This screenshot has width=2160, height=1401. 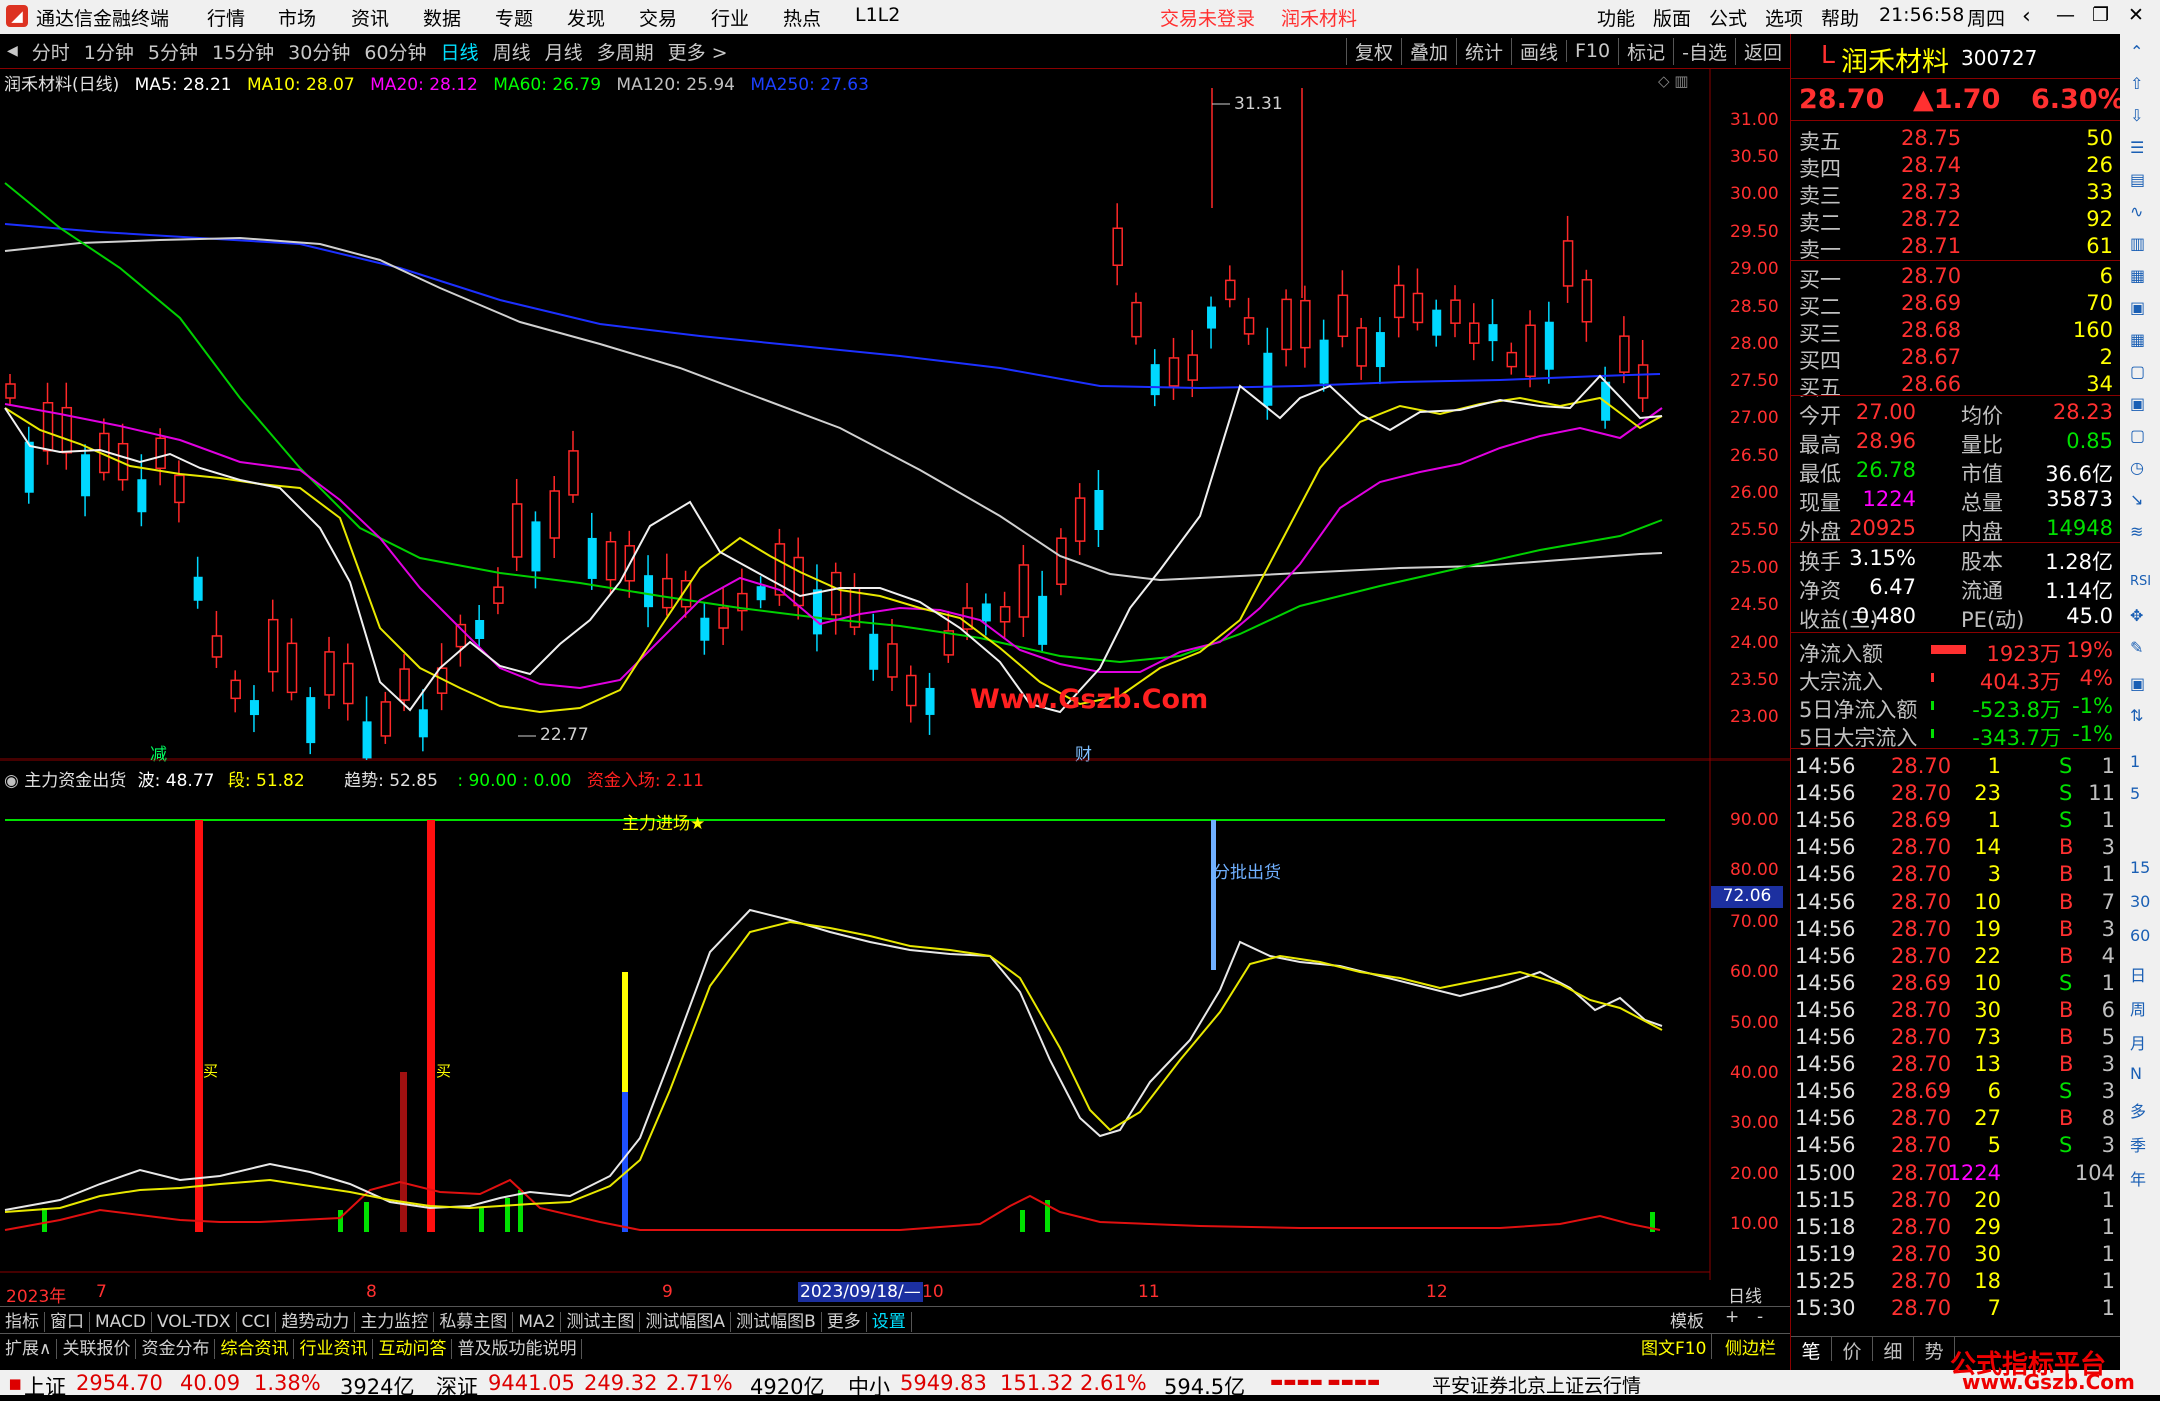 I want to click on sidebar-chart-icon: ▤, so click(x=2137, y=179).